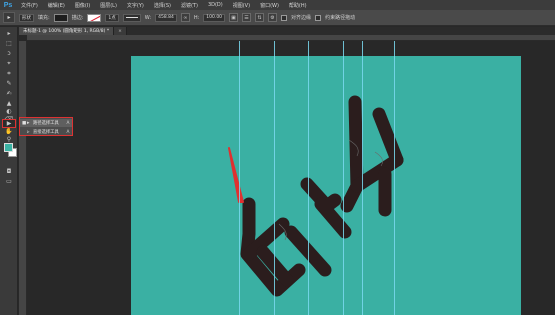 The height and width of the screenshot is (315, 555). Describe the element at coordinates (9, 181) in the screenshot. I see `screen-mode-icon: ▭` at that location.